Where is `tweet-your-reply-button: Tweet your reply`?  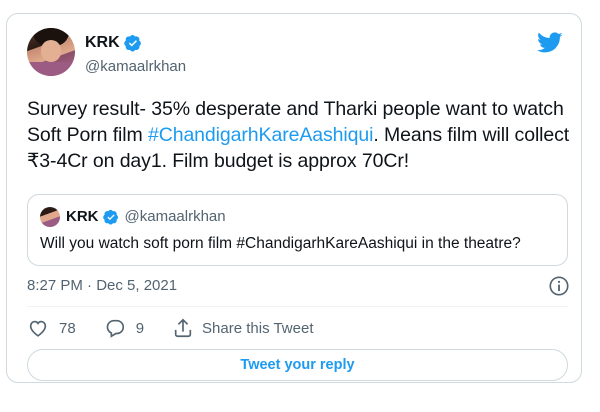
tweet-your-reply-button: Tweet your reply is located at coordinates (297, 365).